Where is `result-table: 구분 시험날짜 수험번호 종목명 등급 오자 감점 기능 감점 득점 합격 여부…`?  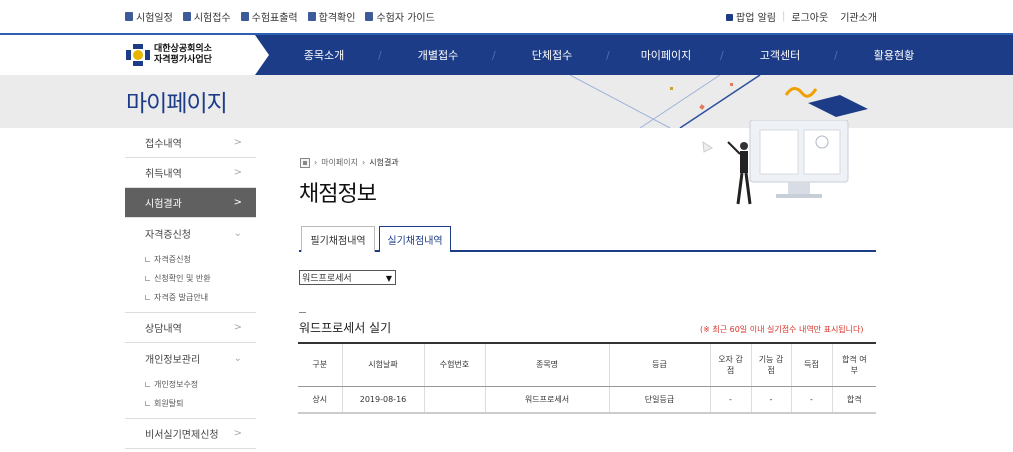
result-table: 구분 시험날짜 수험번호 종목명 등급 오자 감점 기능 감점 득점 합격 여부… is located at coordinates (587, 378).